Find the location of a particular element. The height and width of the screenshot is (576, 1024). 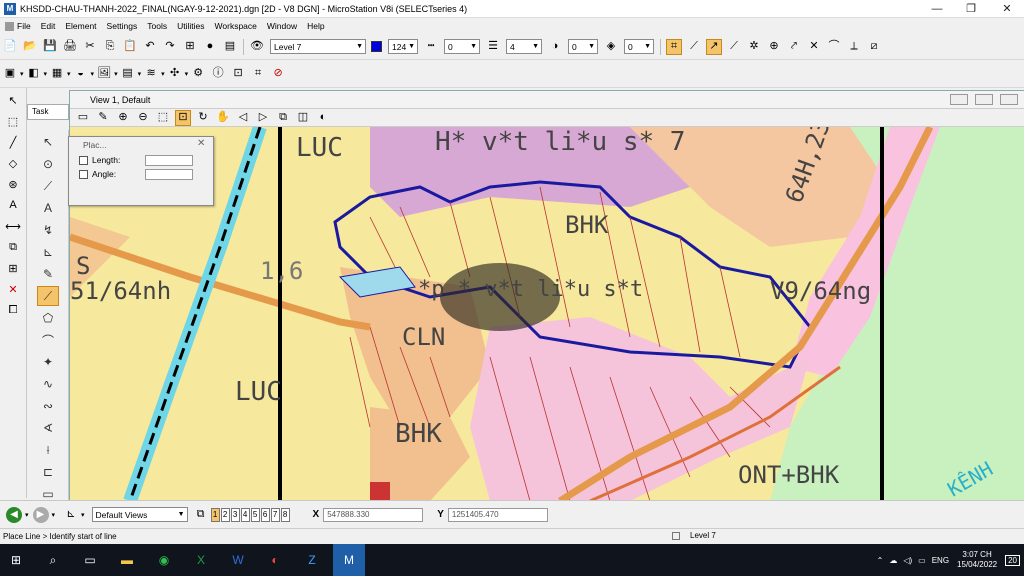

view-previous-icon: ◁ is located at coordinates (243, 118).